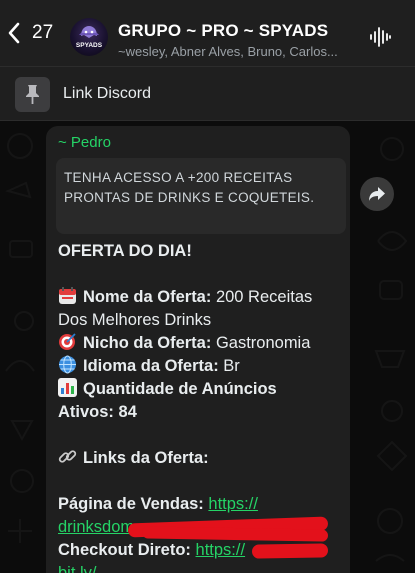  I want to click on ads-count-line: Quantidade de Anúncios, so click(203, 389).